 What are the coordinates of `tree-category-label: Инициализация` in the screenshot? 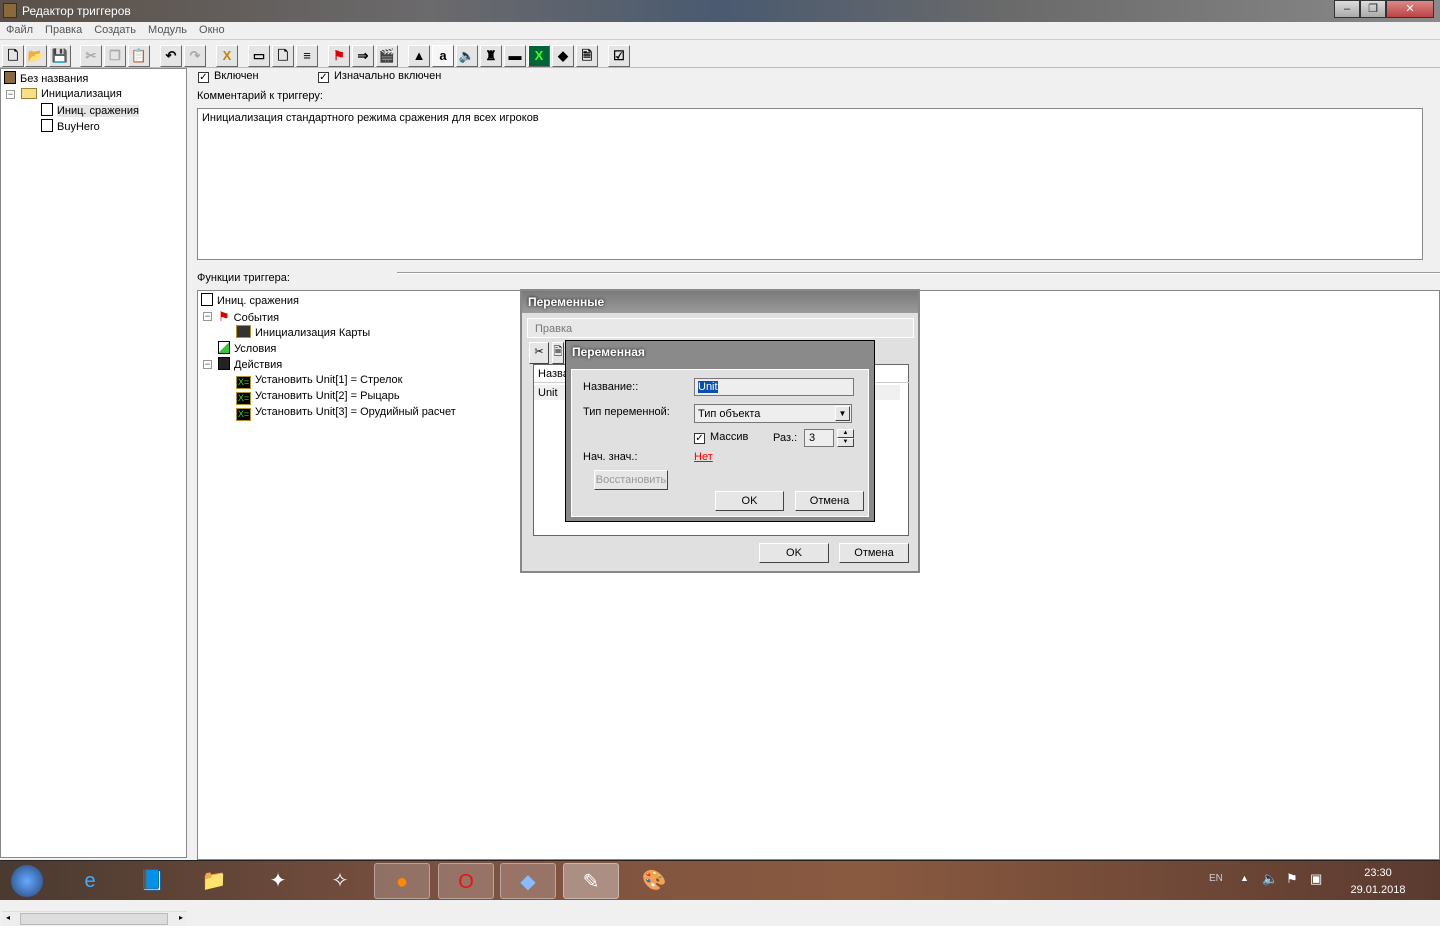 It's located at (81, 94).